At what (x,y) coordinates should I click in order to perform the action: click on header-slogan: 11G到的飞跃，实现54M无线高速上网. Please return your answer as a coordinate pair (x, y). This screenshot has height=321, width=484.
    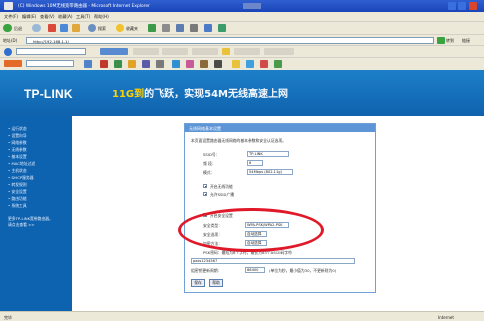
    Looking at the image, I should click on (200, 92).